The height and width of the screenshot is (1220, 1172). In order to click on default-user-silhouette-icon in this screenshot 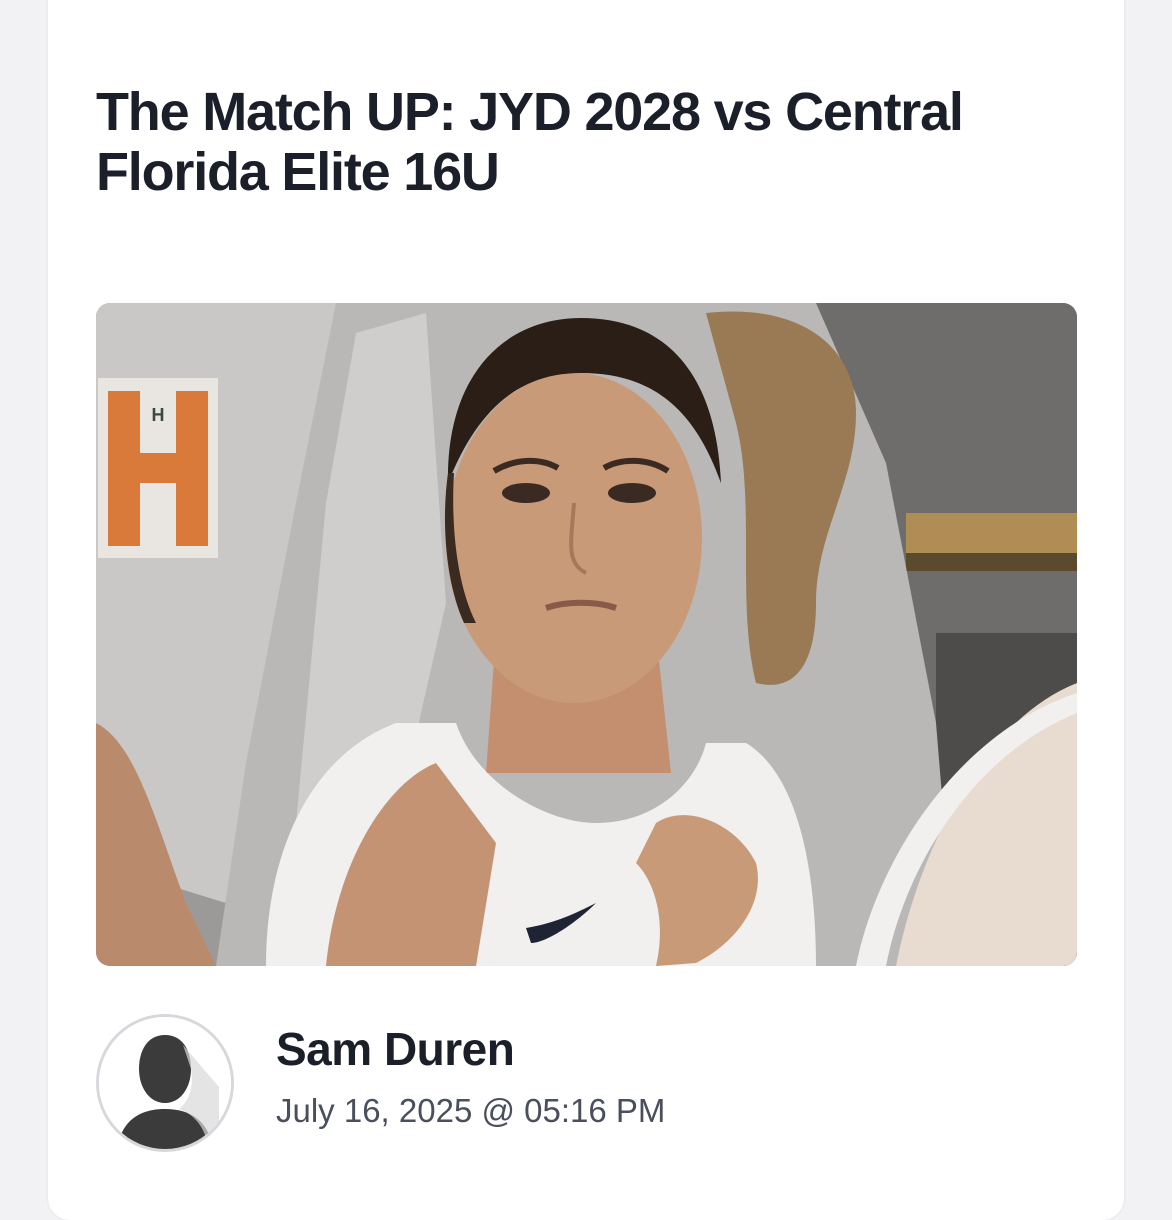, I will do `click(165, 1083)`.